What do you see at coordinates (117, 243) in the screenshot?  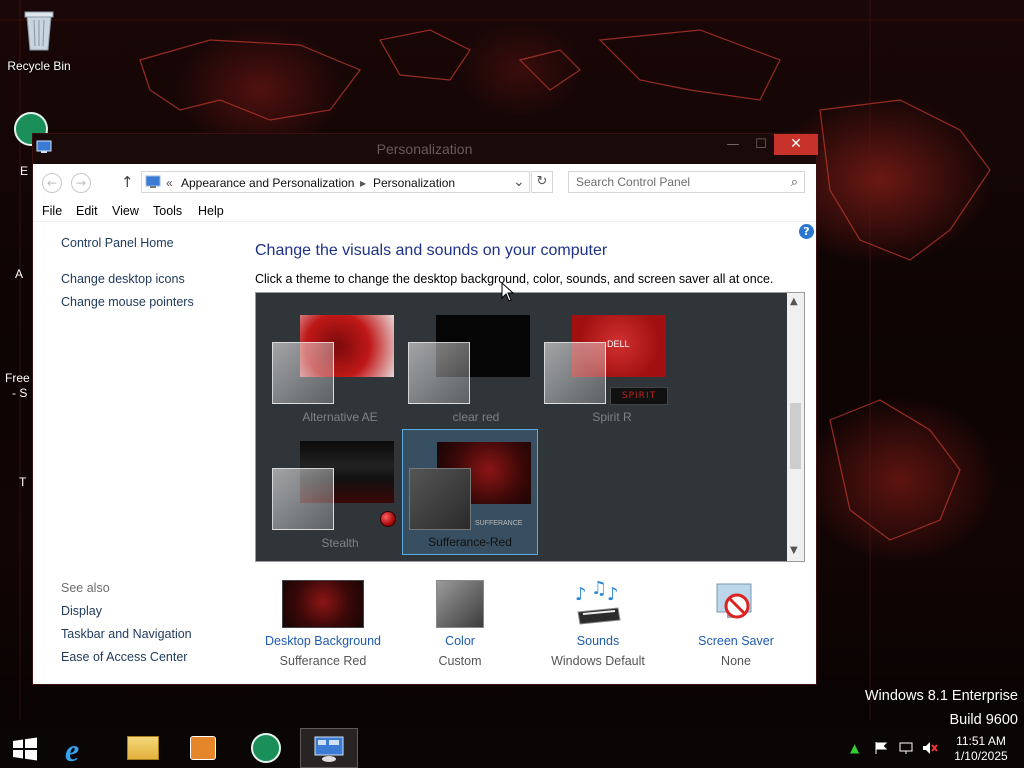 I see `control-panel-home-link: Control Panel Home` at bounding box center [117, 243].